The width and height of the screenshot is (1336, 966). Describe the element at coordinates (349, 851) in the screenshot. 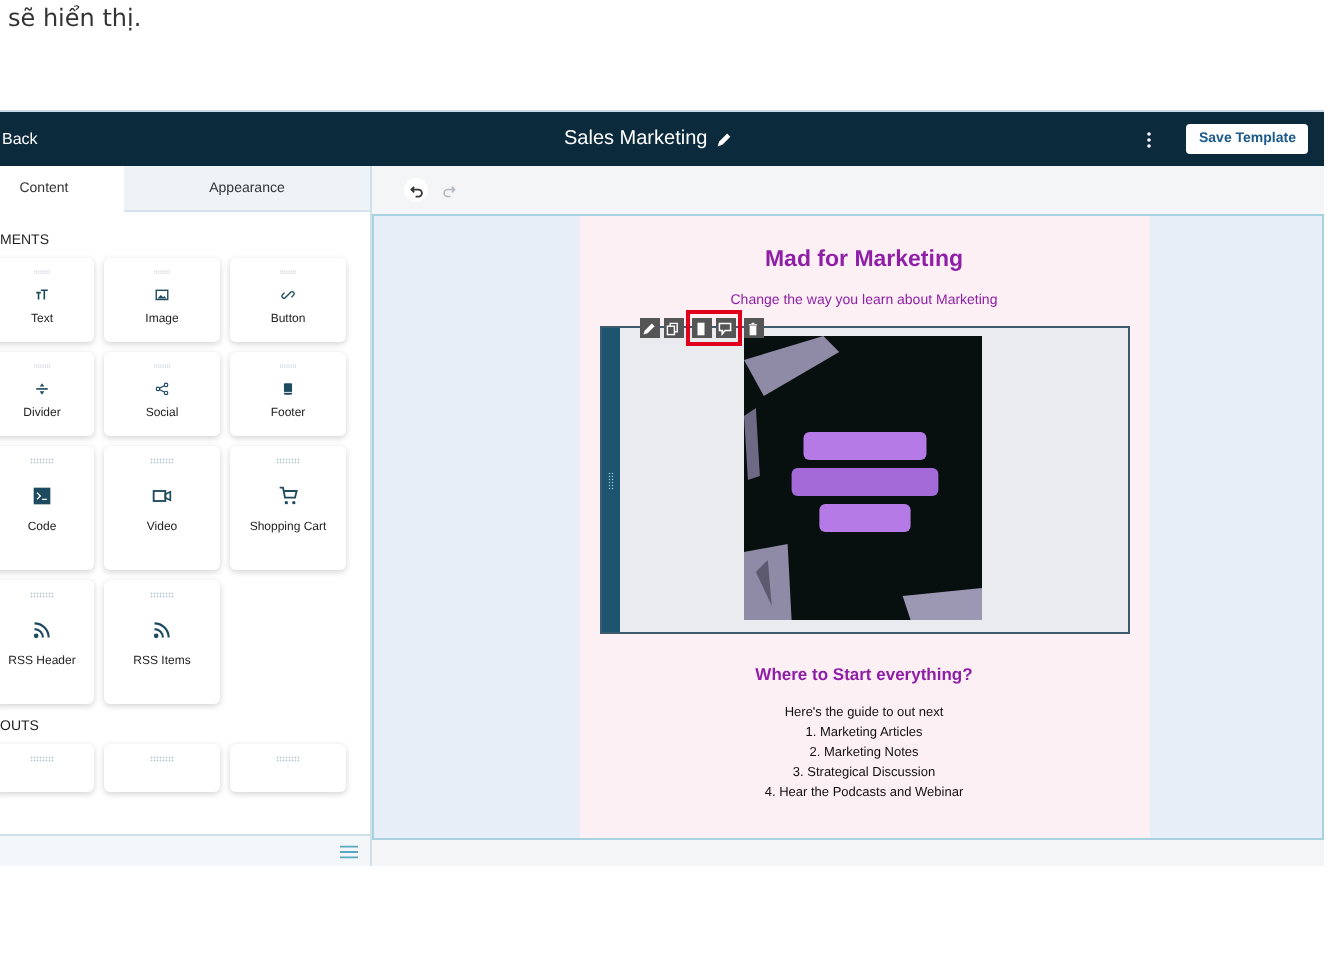

I see `menu-icon` at that location.